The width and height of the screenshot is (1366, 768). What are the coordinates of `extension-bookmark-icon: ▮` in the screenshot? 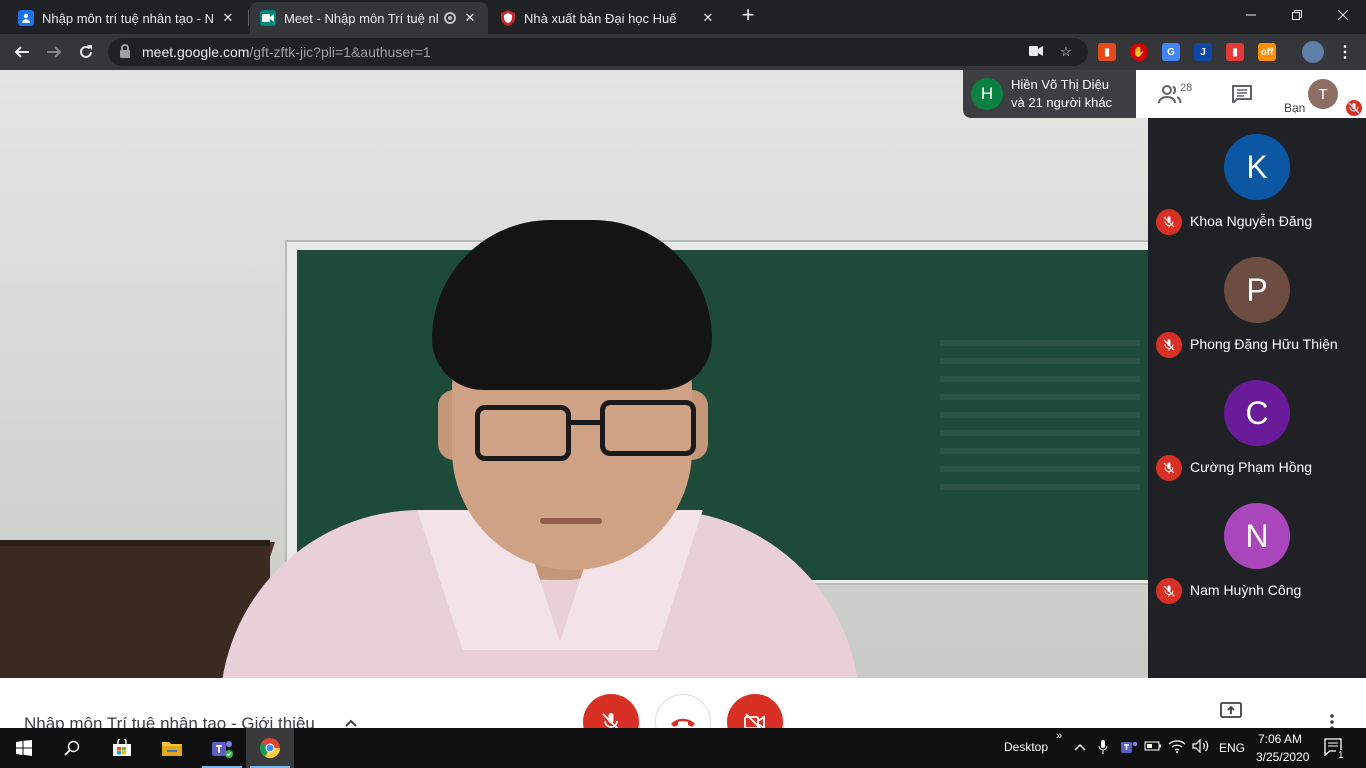 It's located at (1235, 52).